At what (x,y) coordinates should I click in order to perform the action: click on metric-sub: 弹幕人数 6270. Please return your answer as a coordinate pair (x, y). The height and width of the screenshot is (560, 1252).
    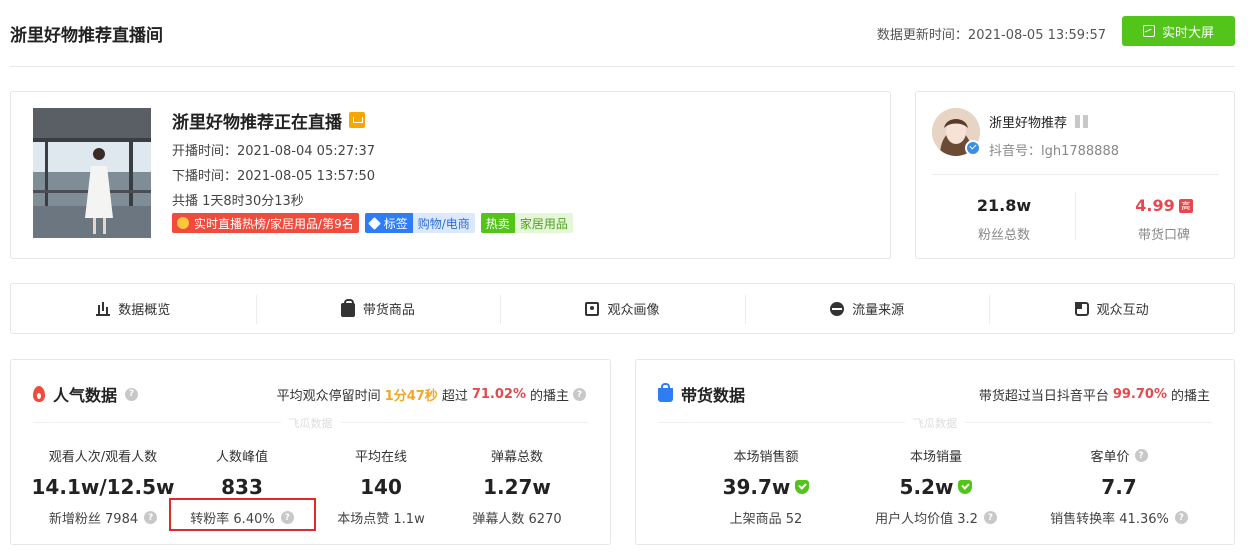
    Looking at the image, I should click on (517, 519).